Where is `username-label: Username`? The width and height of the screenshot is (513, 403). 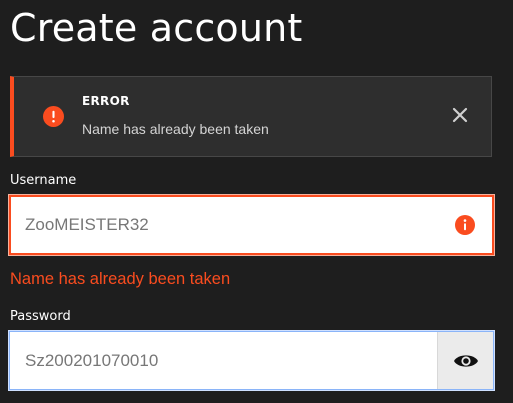
username-label: Username is located at coordinates (43, 180).